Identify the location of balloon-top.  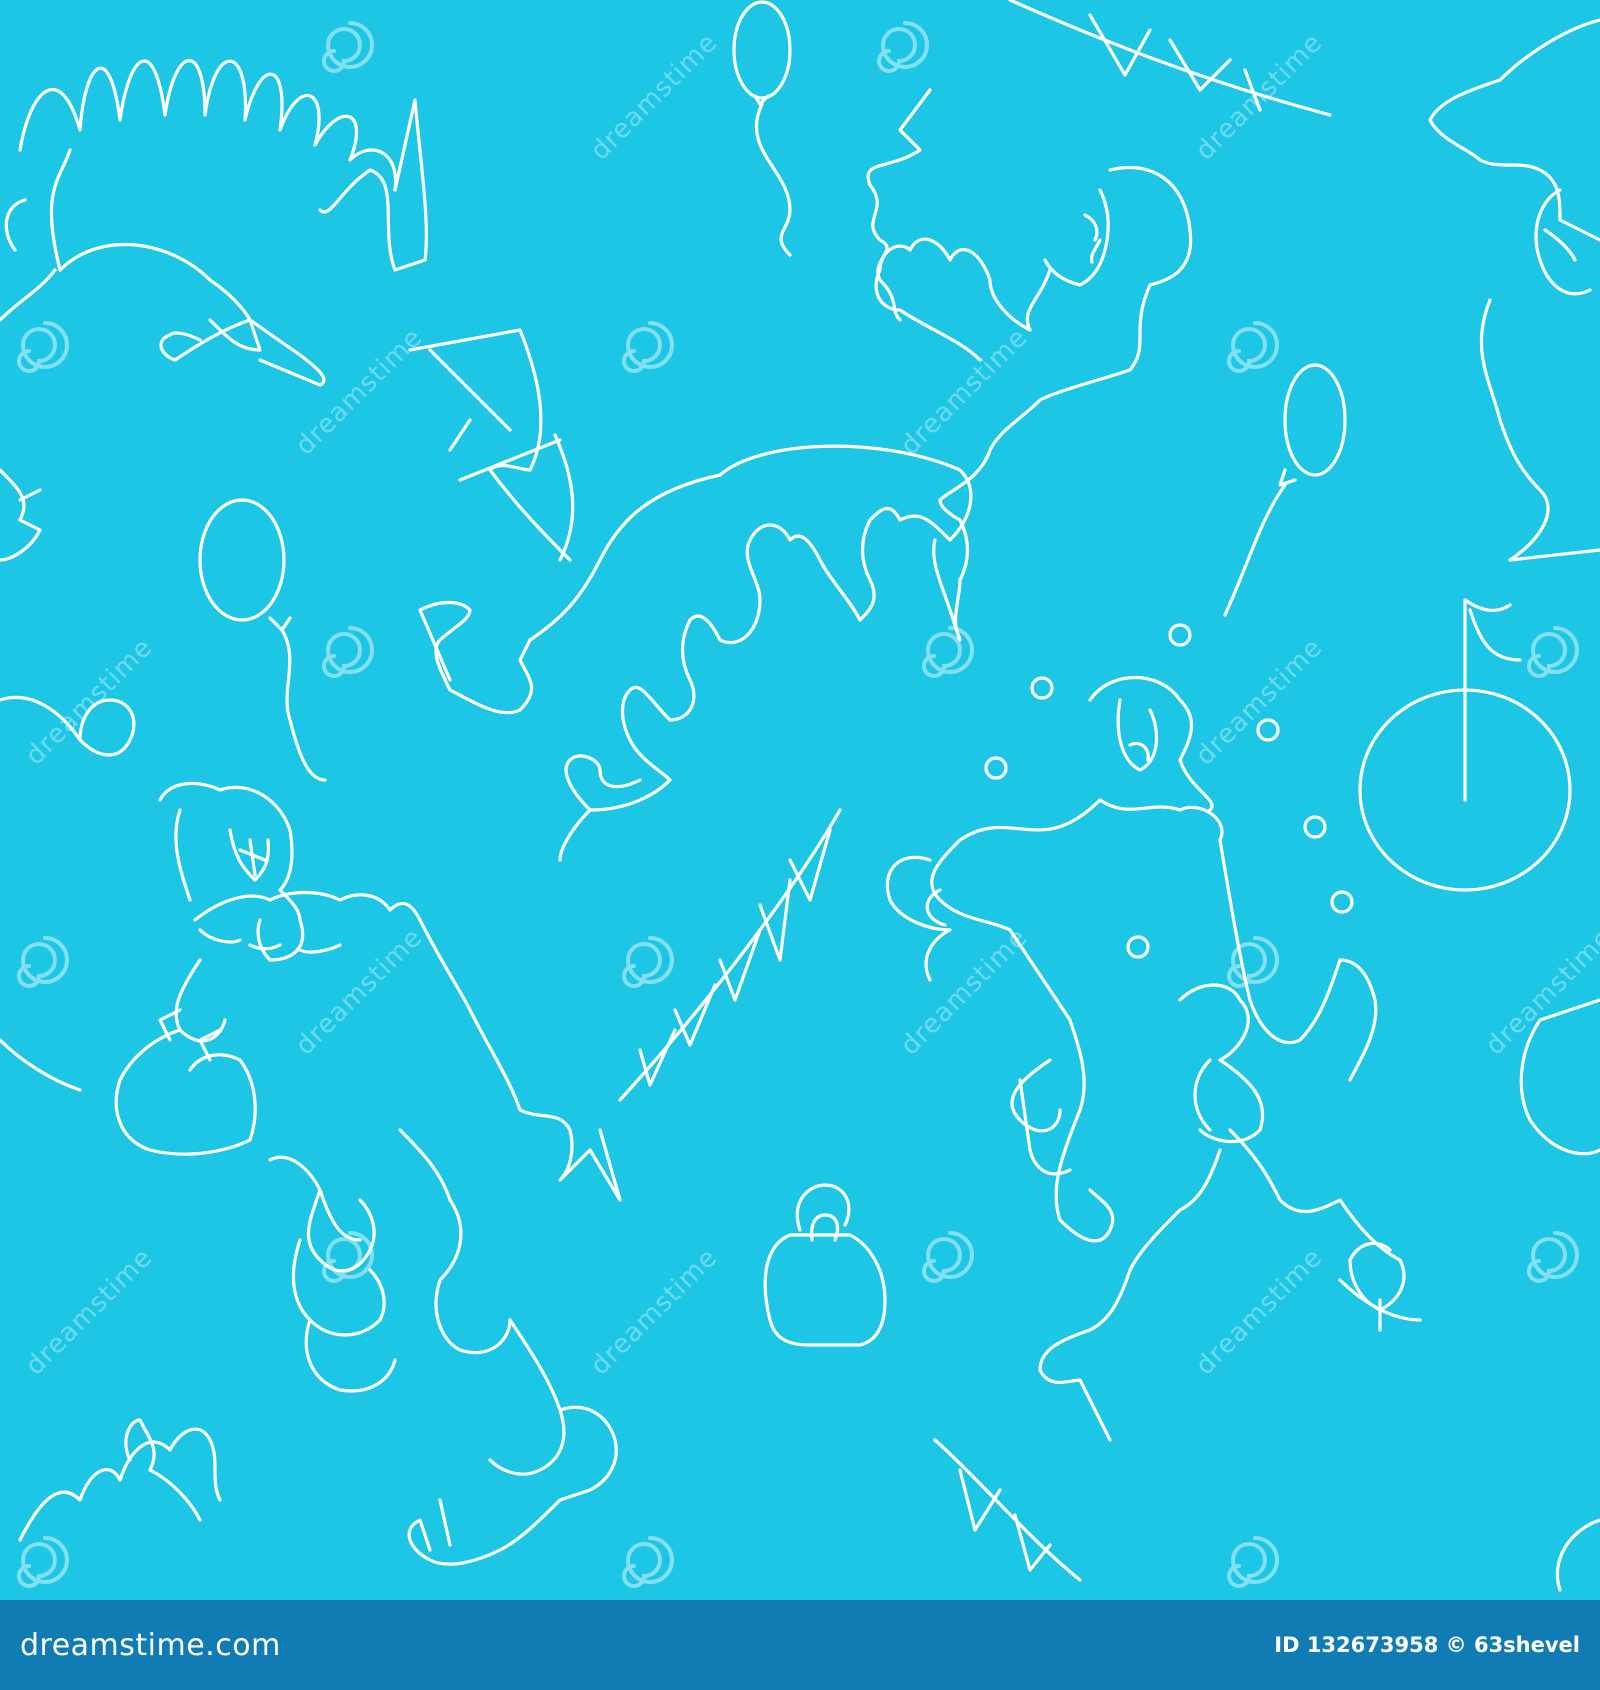
(762, 128).